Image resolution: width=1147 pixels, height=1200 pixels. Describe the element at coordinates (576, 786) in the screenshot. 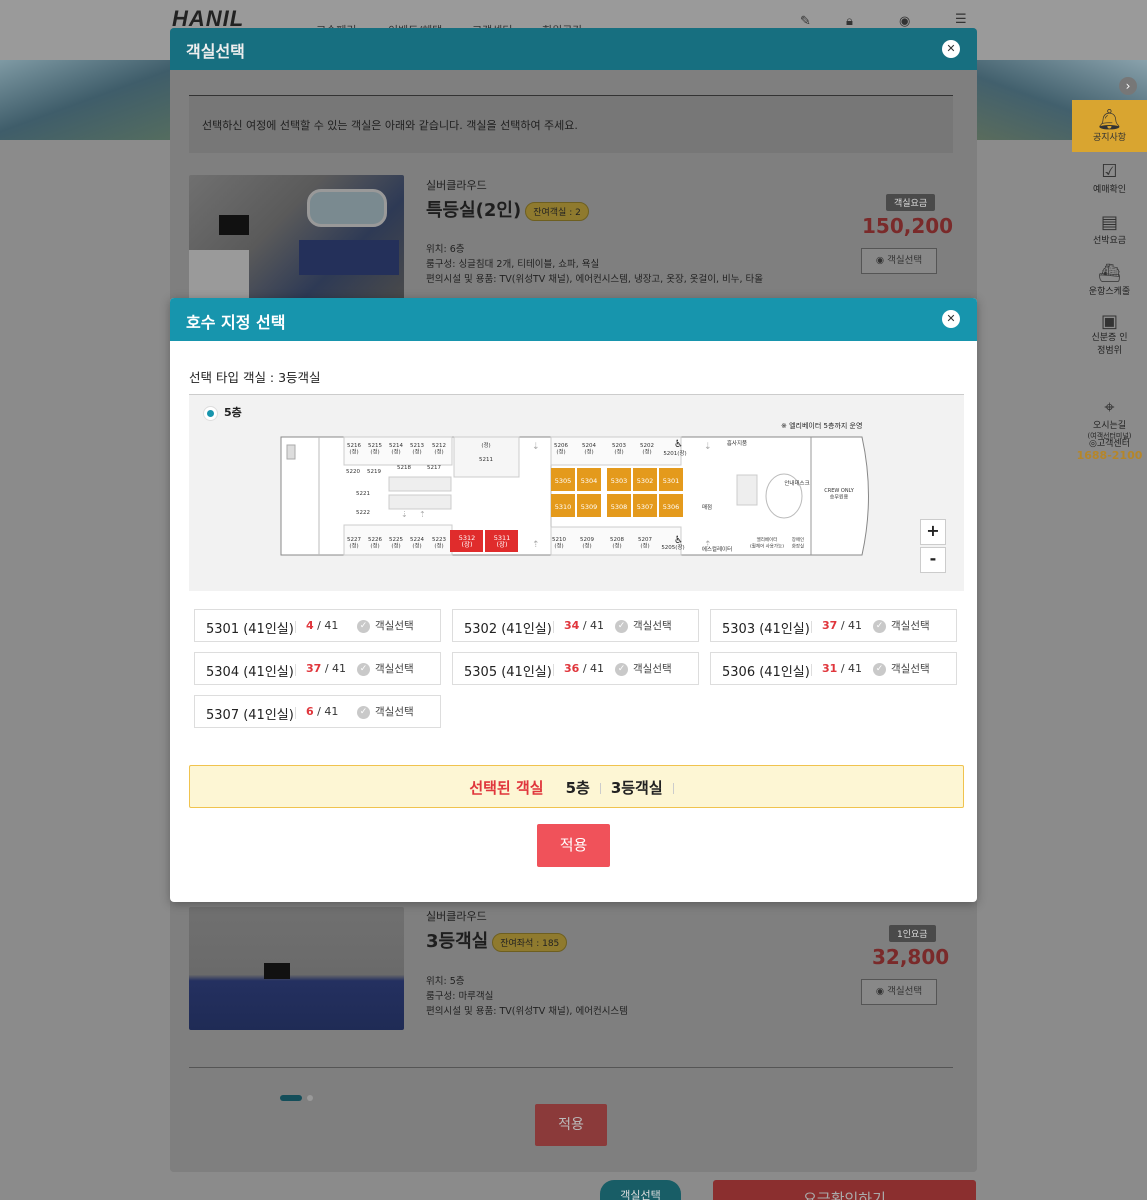

I see `selected-cabin-bar: 선택된 객실 5층 3등객실` at that location.